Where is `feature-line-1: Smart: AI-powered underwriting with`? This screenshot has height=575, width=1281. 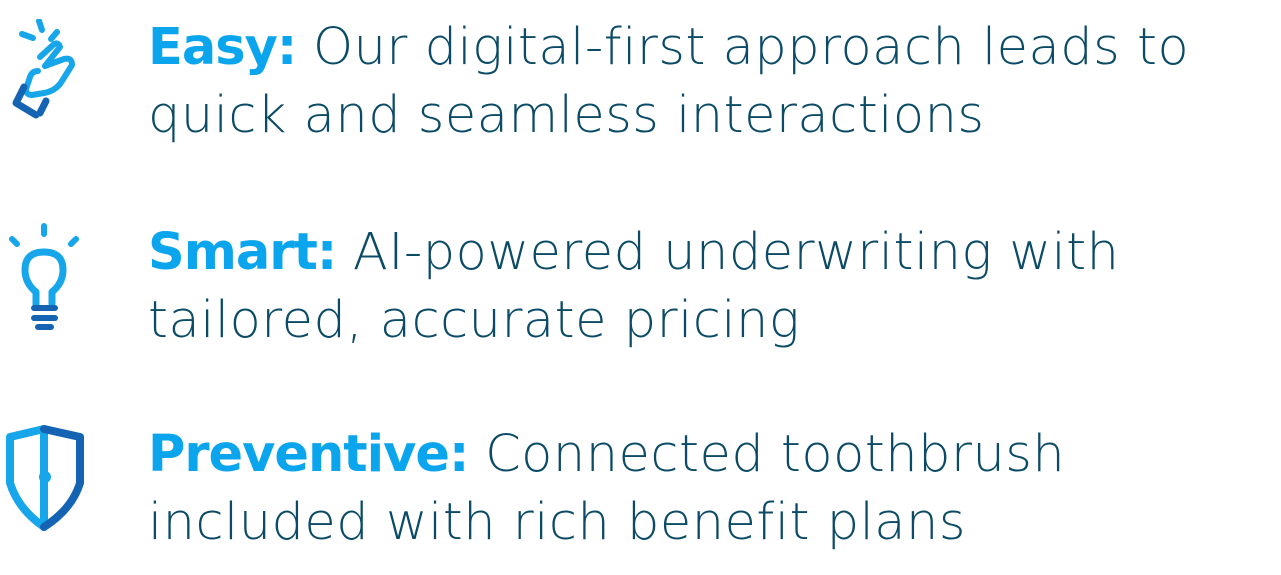 feature-line-1: Smart: AI-powered underwriting with is located at coordinates (710, 253).